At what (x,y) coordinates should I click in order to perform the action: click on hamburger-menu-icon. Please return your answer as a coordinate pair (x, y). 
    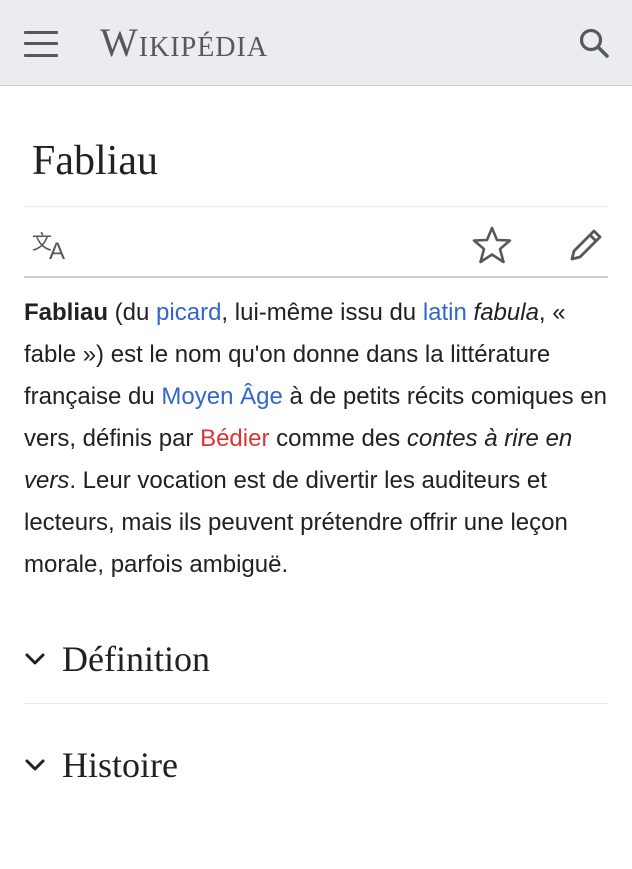
    Looking at the image, I should click on (41, 43).